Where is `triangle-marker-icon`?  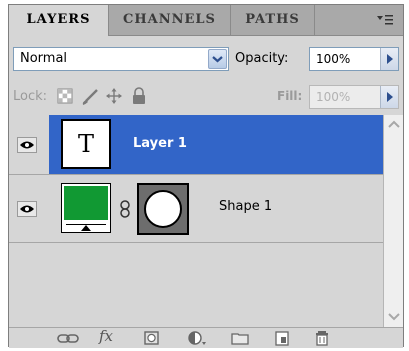 triangle-marker-icon is located at coordinates (86, 228).